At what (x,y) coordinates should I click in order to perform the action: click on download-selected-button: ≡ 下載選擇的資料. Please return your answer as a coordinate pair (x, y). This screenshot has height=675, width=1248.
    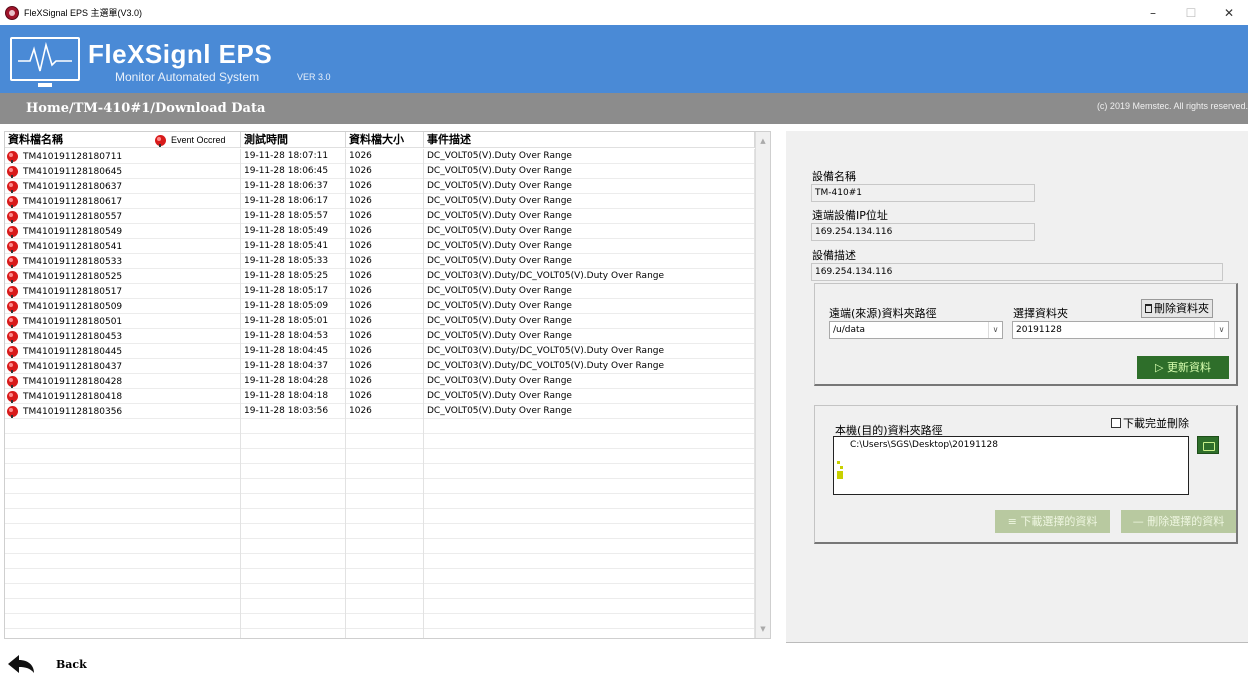
    Looking at the image, I should click on (1052, 521).